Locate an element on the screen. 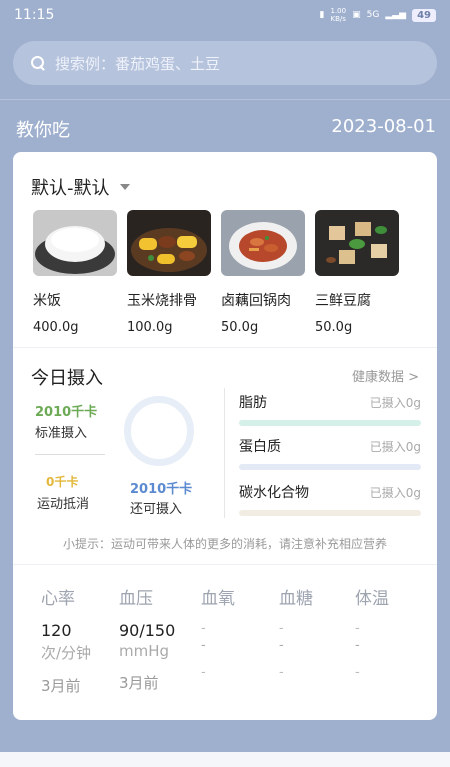 Image resolution: width=450 pixels, height=767 pixels. tip-text: 小提示：运动可带来人体的更多的消耗，请注意补充相应营养 is located at coordinates (224, 544).